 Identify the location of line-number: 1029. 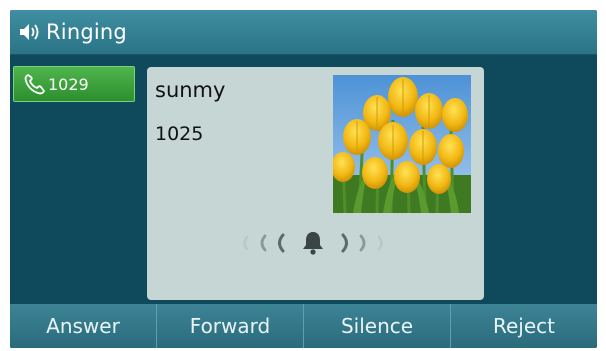
(68, 84).